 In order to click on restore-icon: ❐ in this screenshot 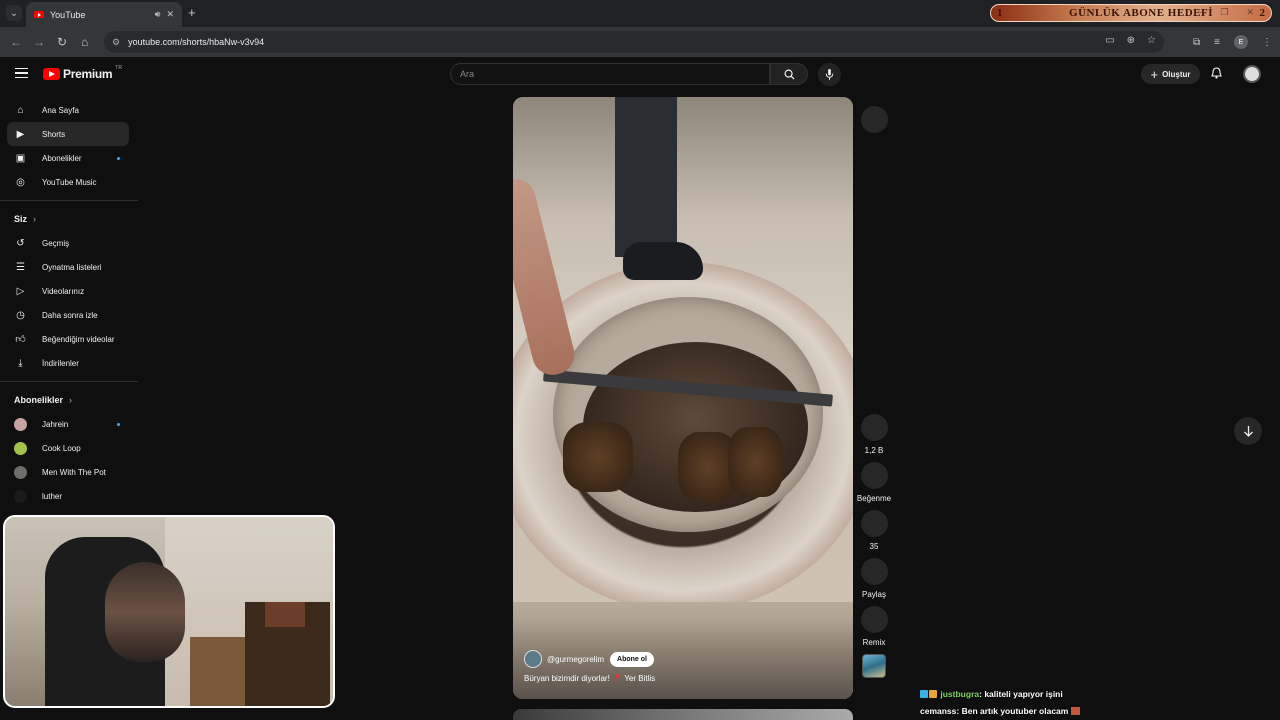, I will do `click(1224, 12)`.